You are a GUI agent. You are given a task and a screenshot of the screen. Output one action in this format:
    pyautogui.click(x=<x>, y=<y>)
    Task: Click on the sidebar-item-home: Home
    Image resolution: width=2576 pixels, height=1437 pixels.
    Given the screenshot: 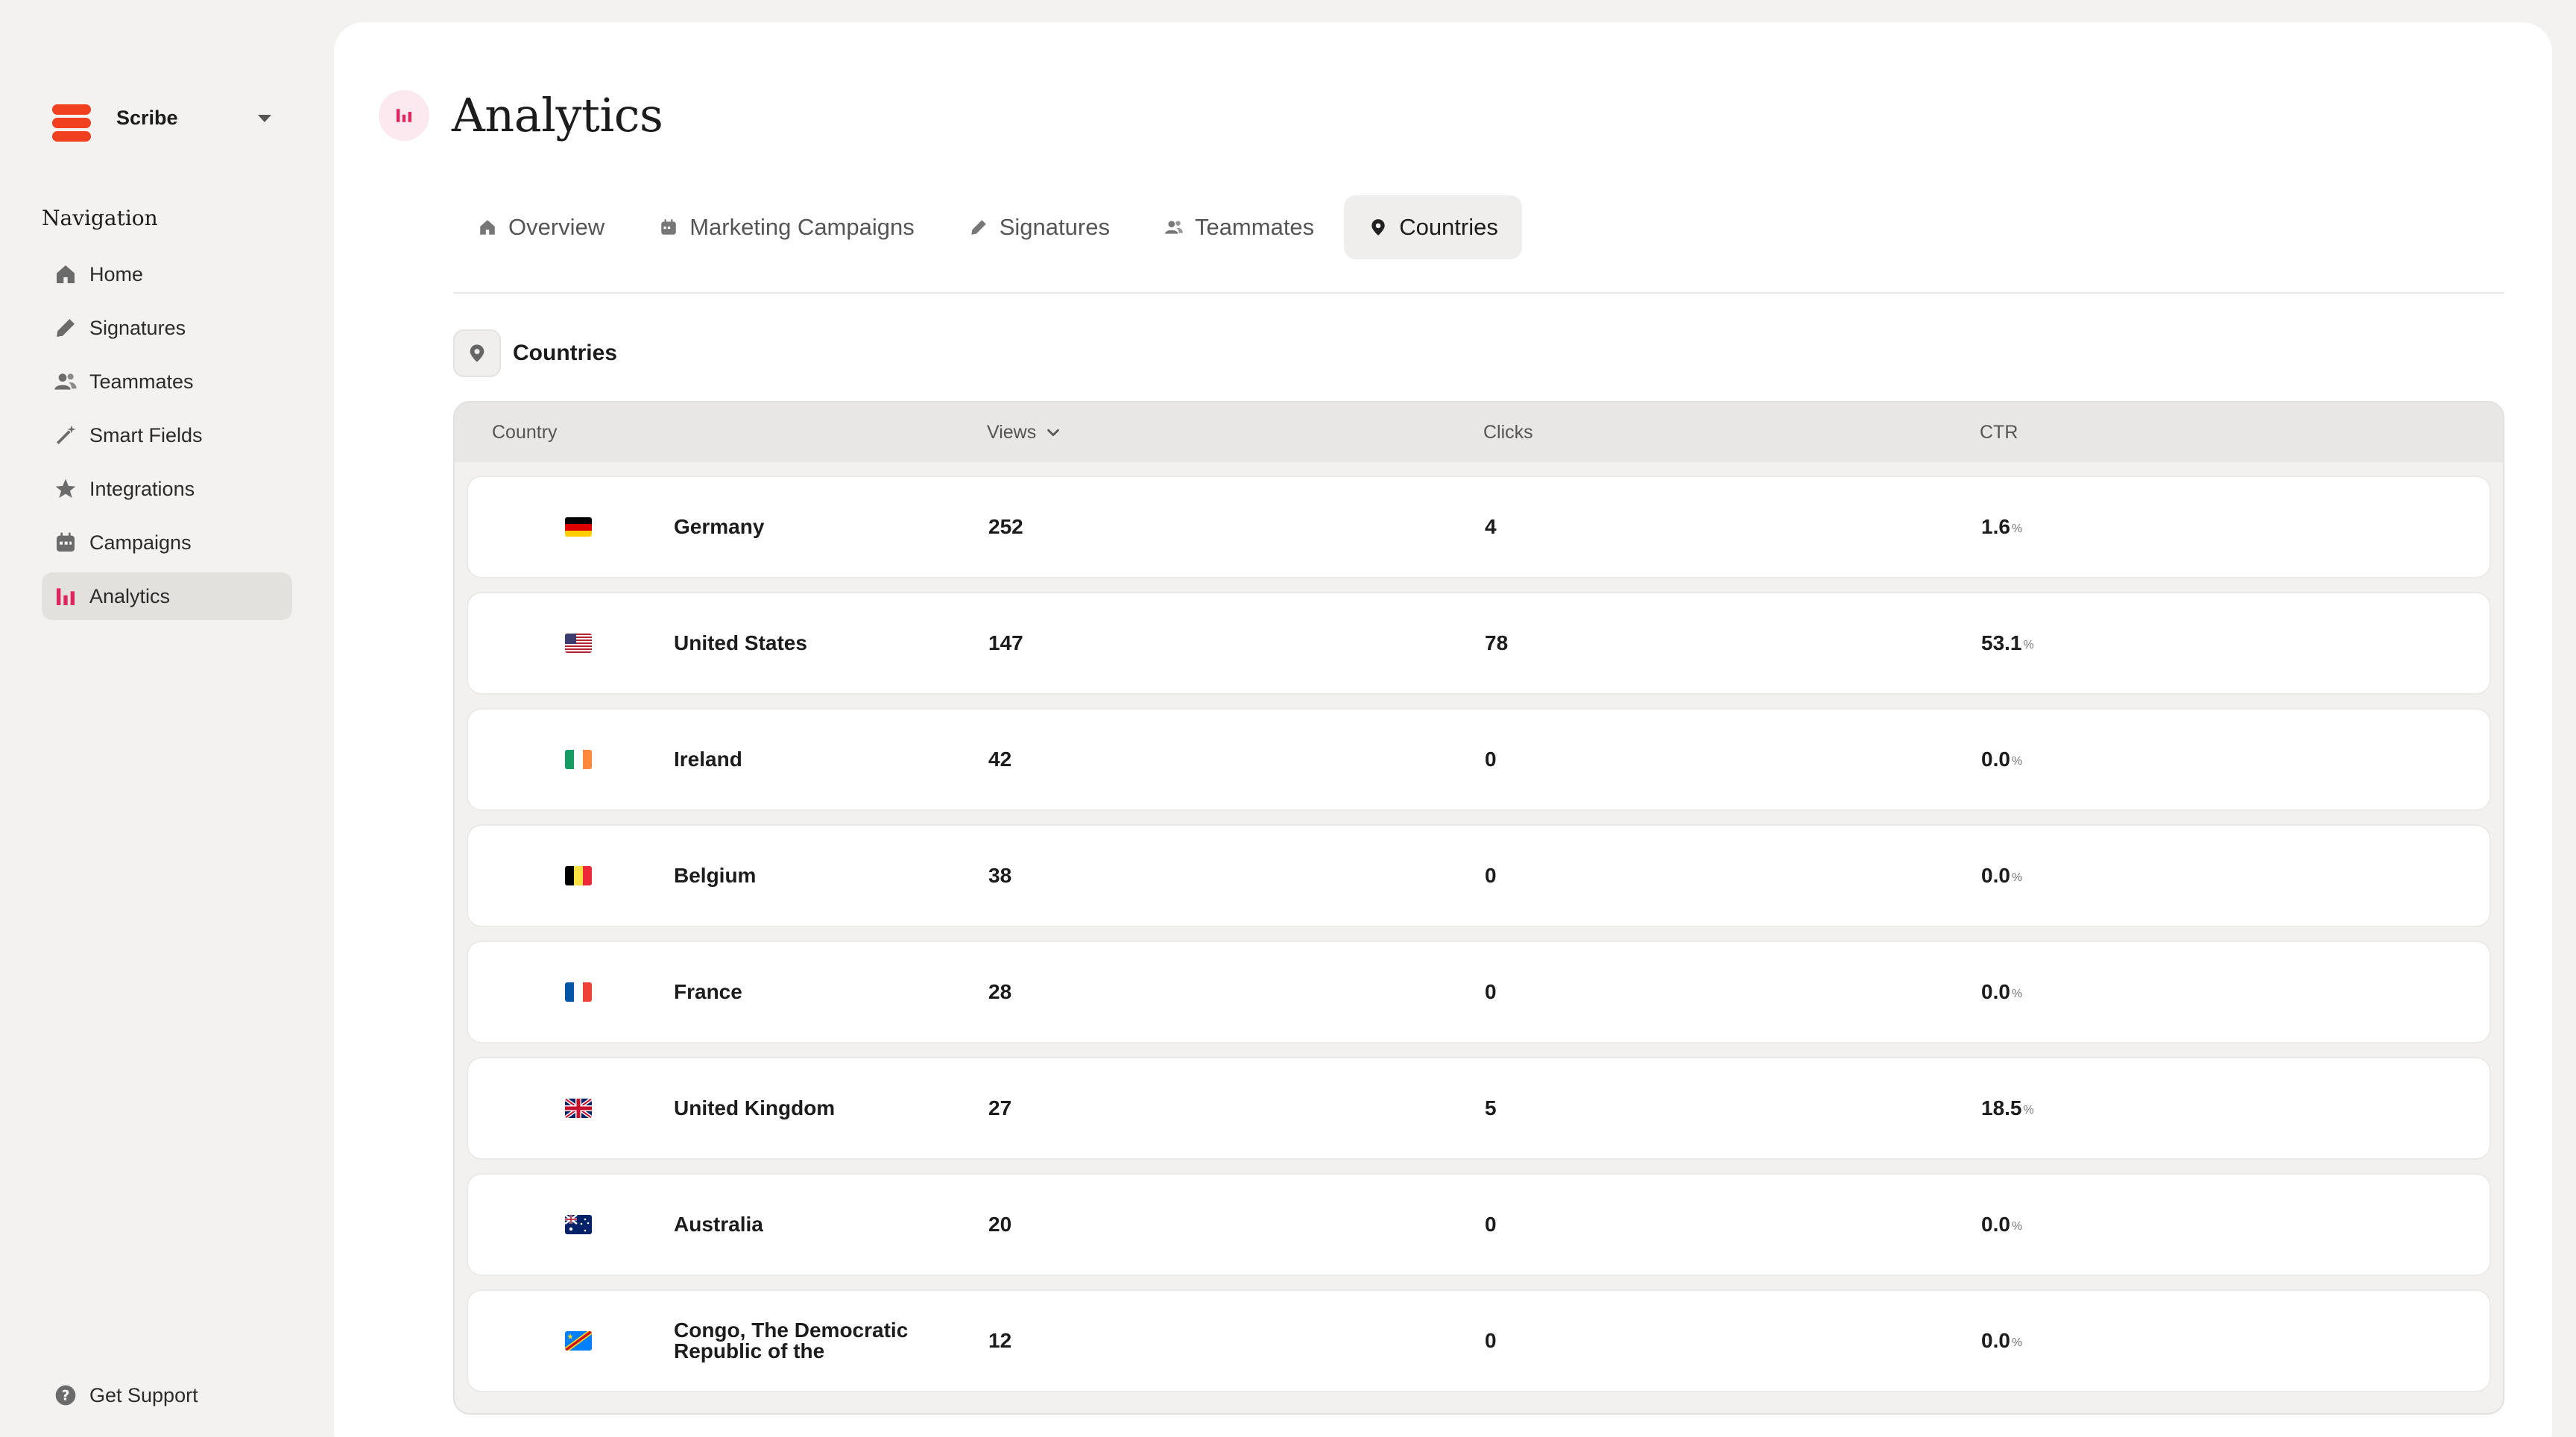 What is the action you would take?
    pyautogui.click(x=167, y=274)
    